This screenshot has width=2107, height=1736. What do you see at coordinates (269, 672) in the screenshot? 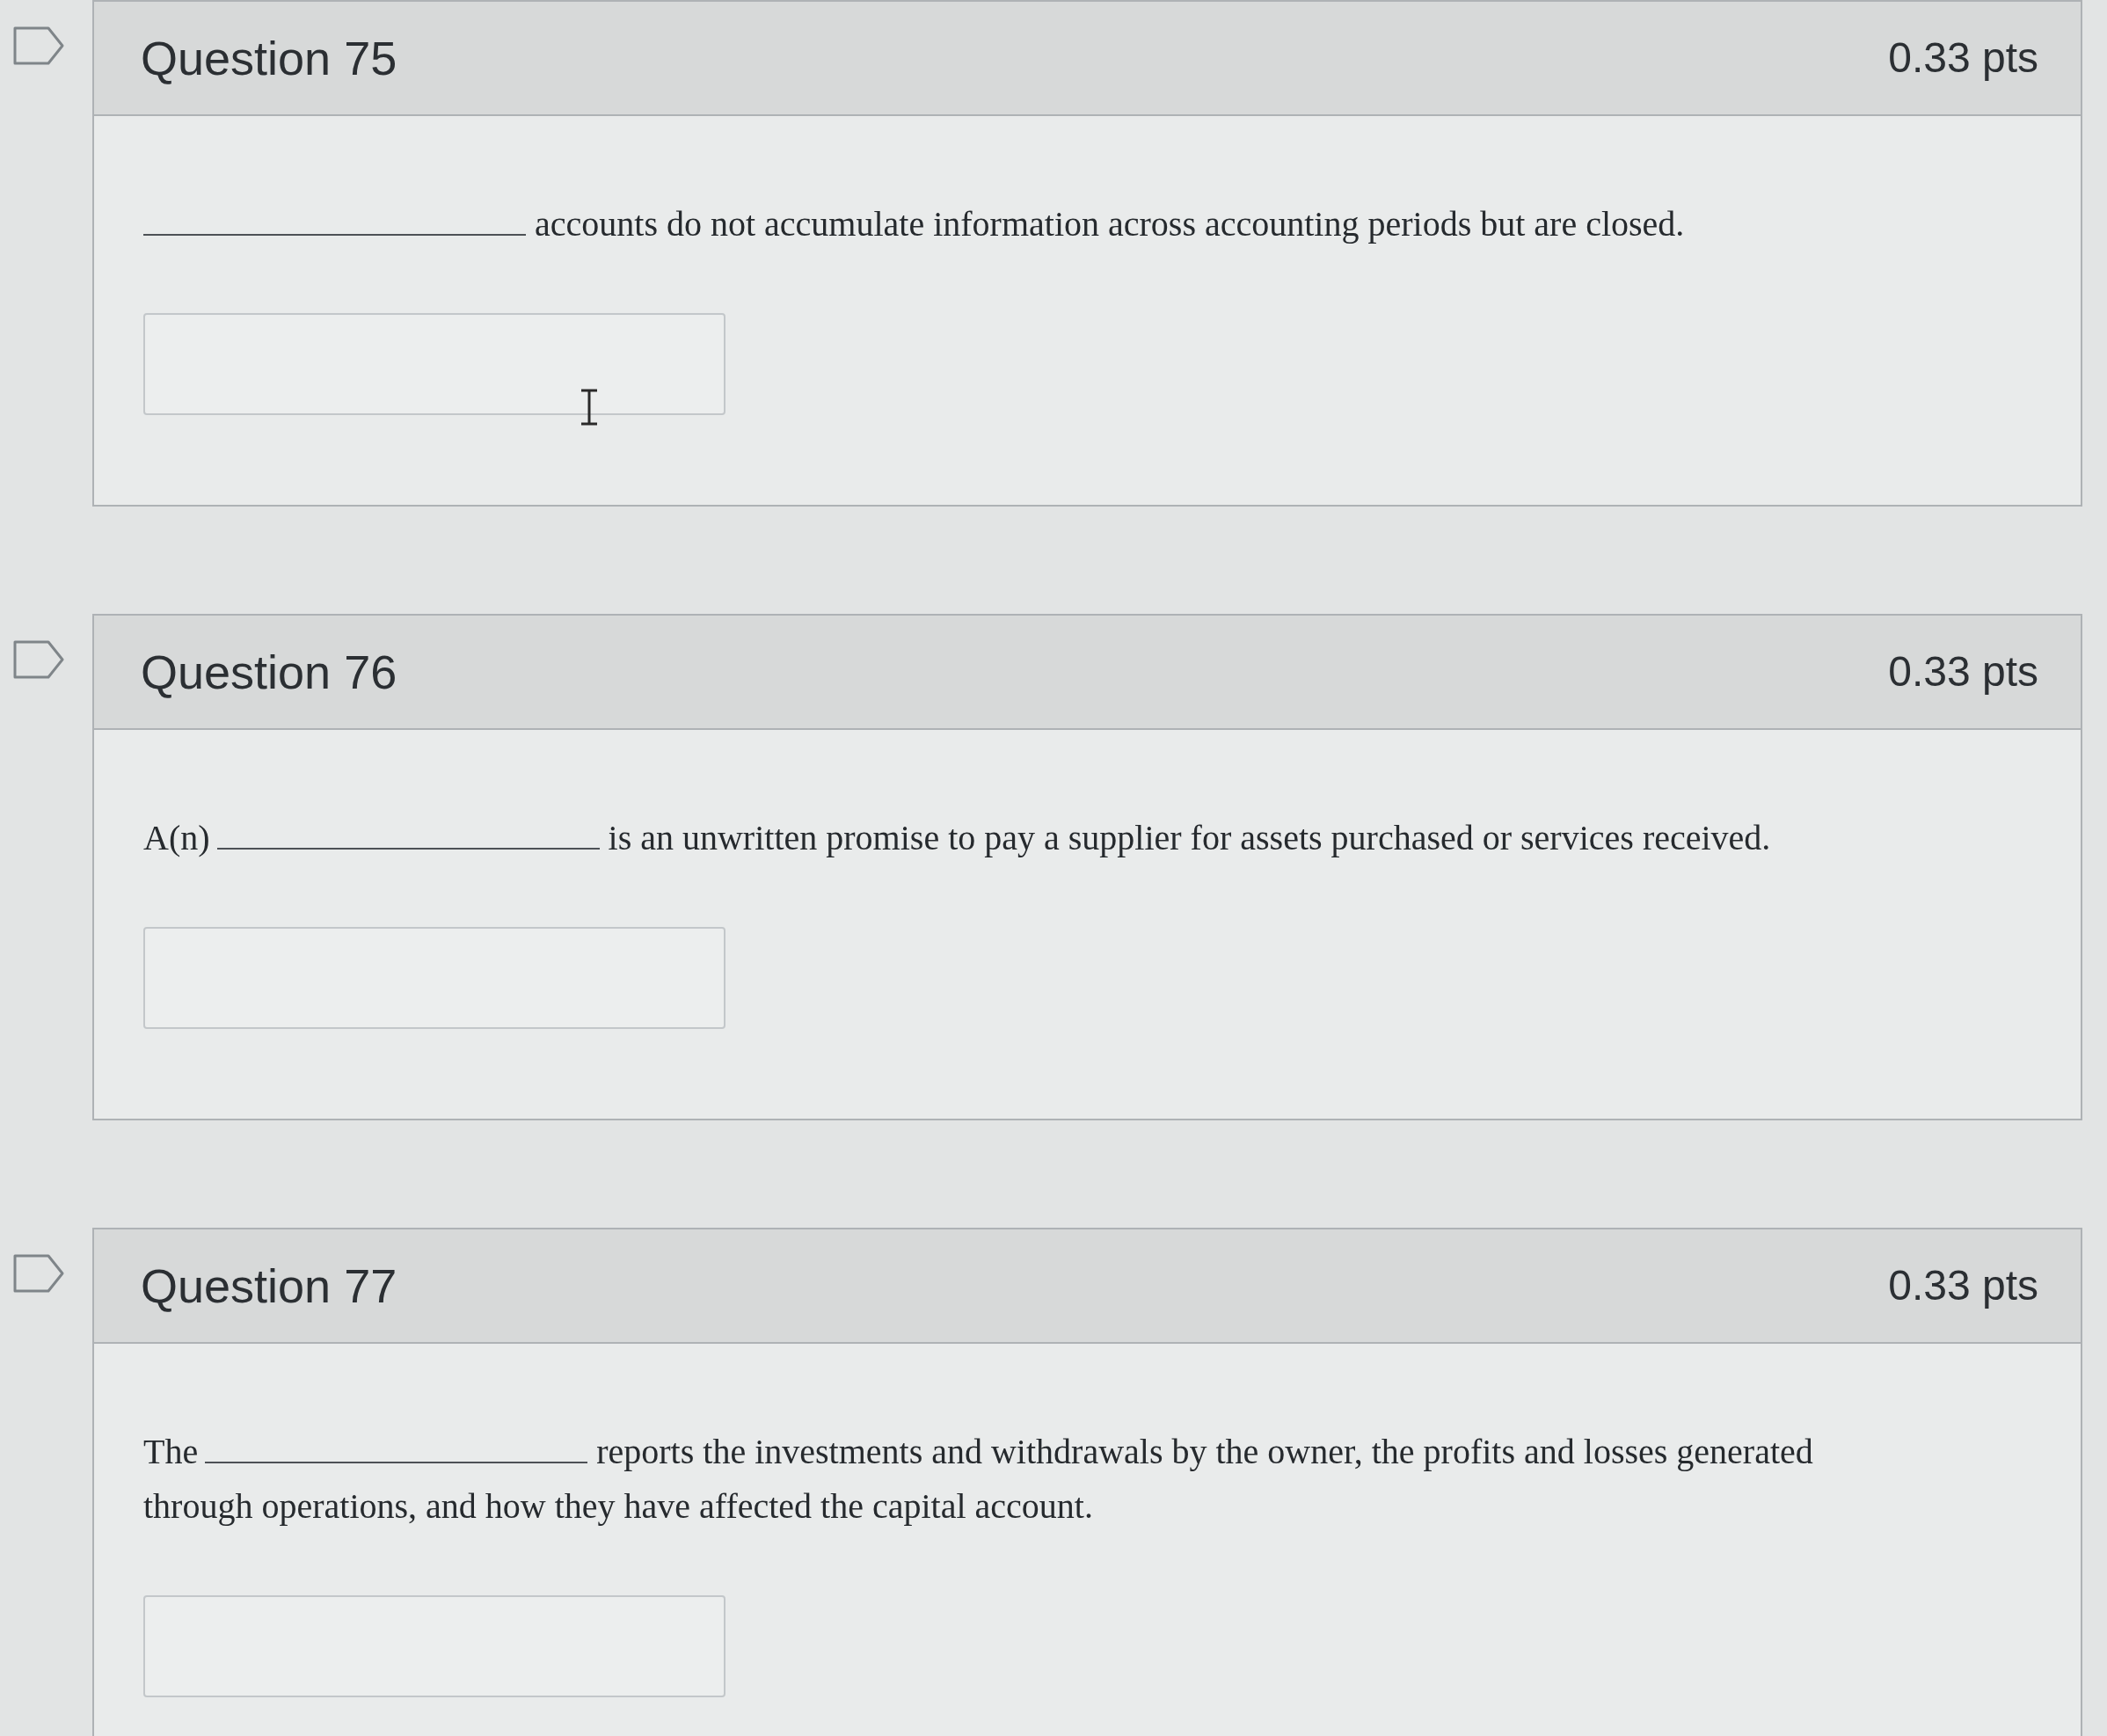
I see `question-title: Question 76` at bounding box center [269, 672].